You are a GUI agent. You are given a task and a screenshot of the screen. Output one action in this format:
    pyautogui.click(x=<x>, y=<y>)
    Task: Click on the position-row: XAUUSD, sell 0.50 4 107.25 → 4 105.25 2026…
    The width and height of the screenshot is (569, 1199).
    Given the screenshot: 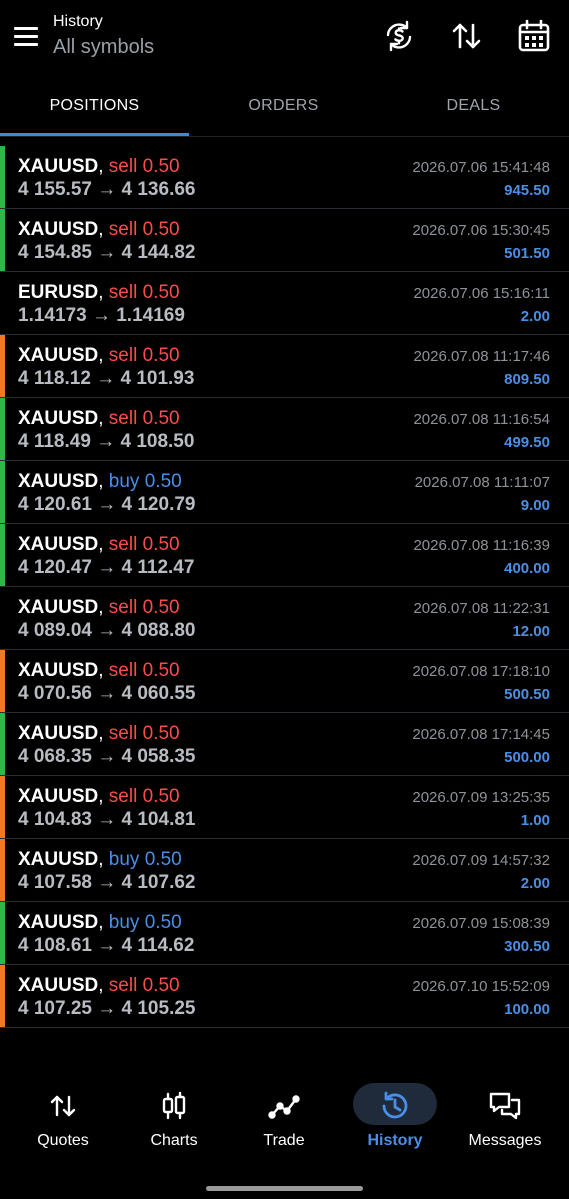 What is the action you would take?
    pyautogui.click(x=284, y=996)
    